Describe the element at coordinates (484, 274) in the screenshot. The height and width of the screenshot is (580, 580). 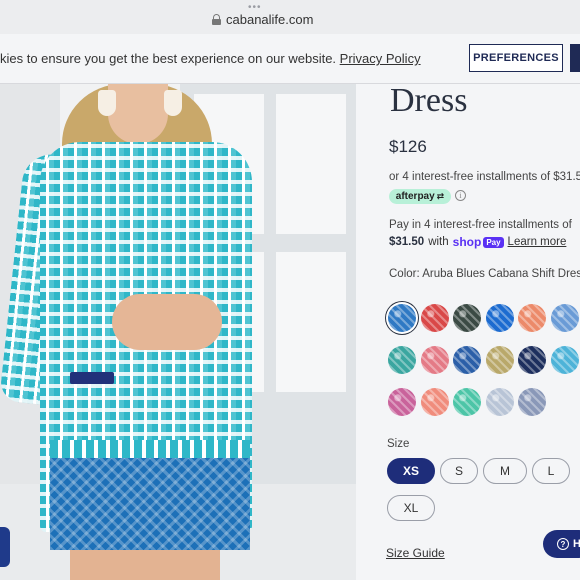
I see `color-label: Color: Aruba Blues Cabana Shift Dress` at that location.